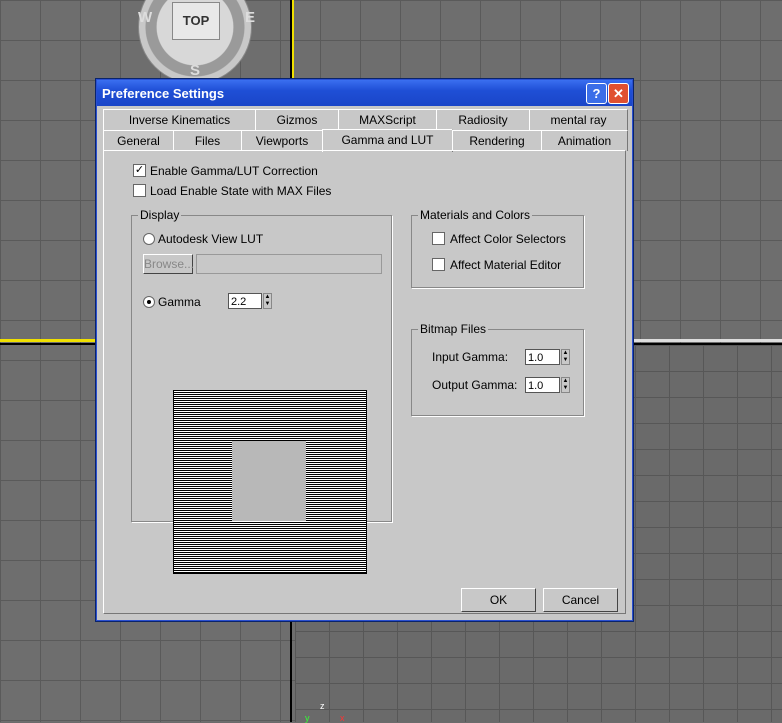  Describe the element at coordinates (475, 385) in the screenshot. I see `output-gamma-label: Output Gamma:` at that location.